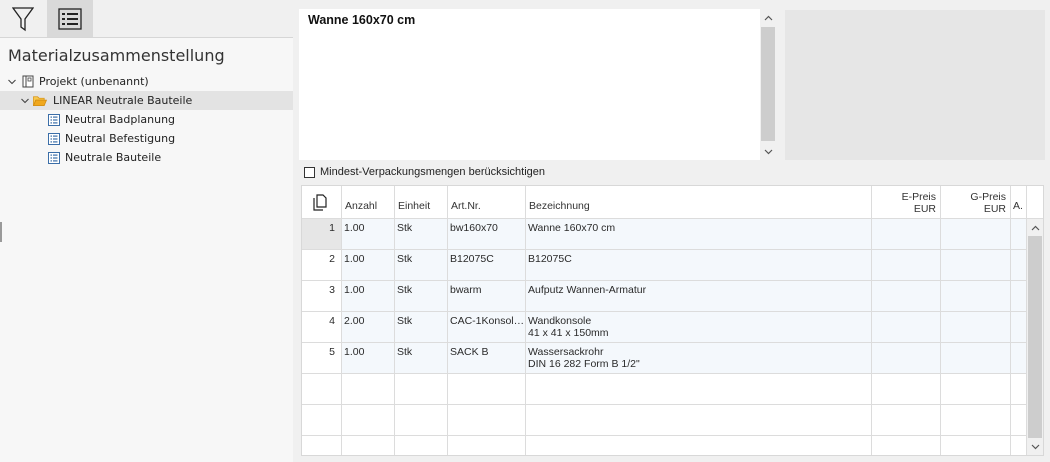 The width and height of the screenshot is (1050, 462). I want to click on cell-bez: B12075C, so click(699, 265).